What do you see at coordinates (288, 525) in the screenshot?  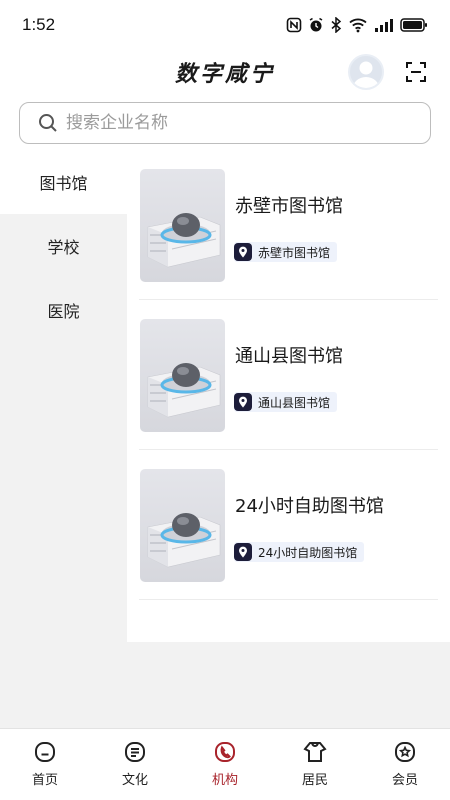 I see `organization-card: 24小时自助图书馆 24小时自助图书馆` at bounding box center [288, 525].